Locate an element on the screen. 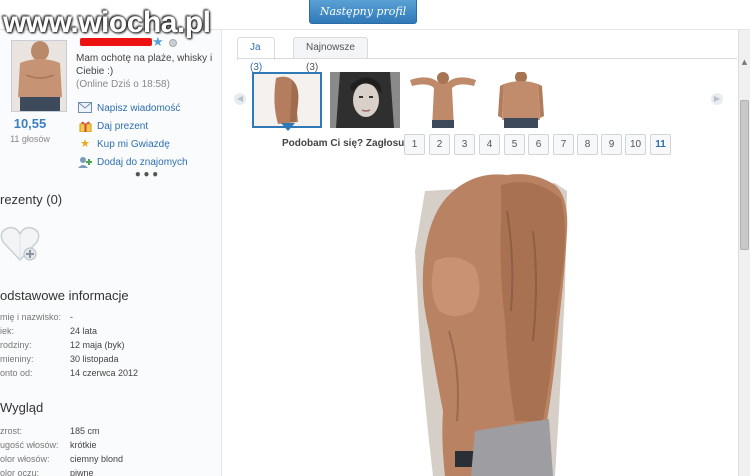 The width and height of the screenshot is (750, 476). info-row: ugość włosów: krótkie is located at coordinates (111, 446).